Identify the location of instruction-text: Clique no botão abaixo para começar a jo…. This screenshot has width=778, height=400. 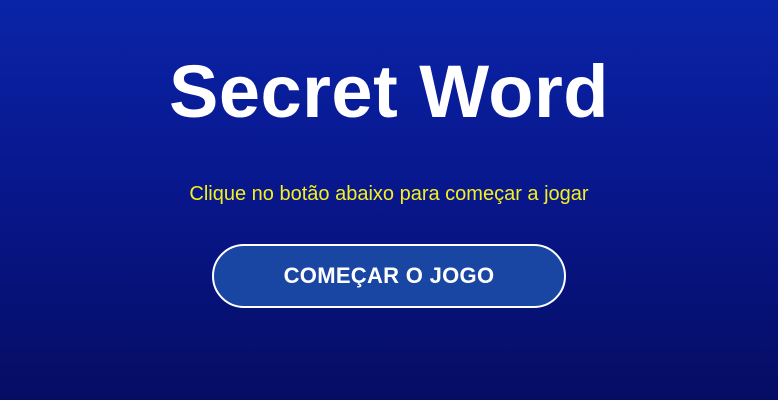
(389, 194).